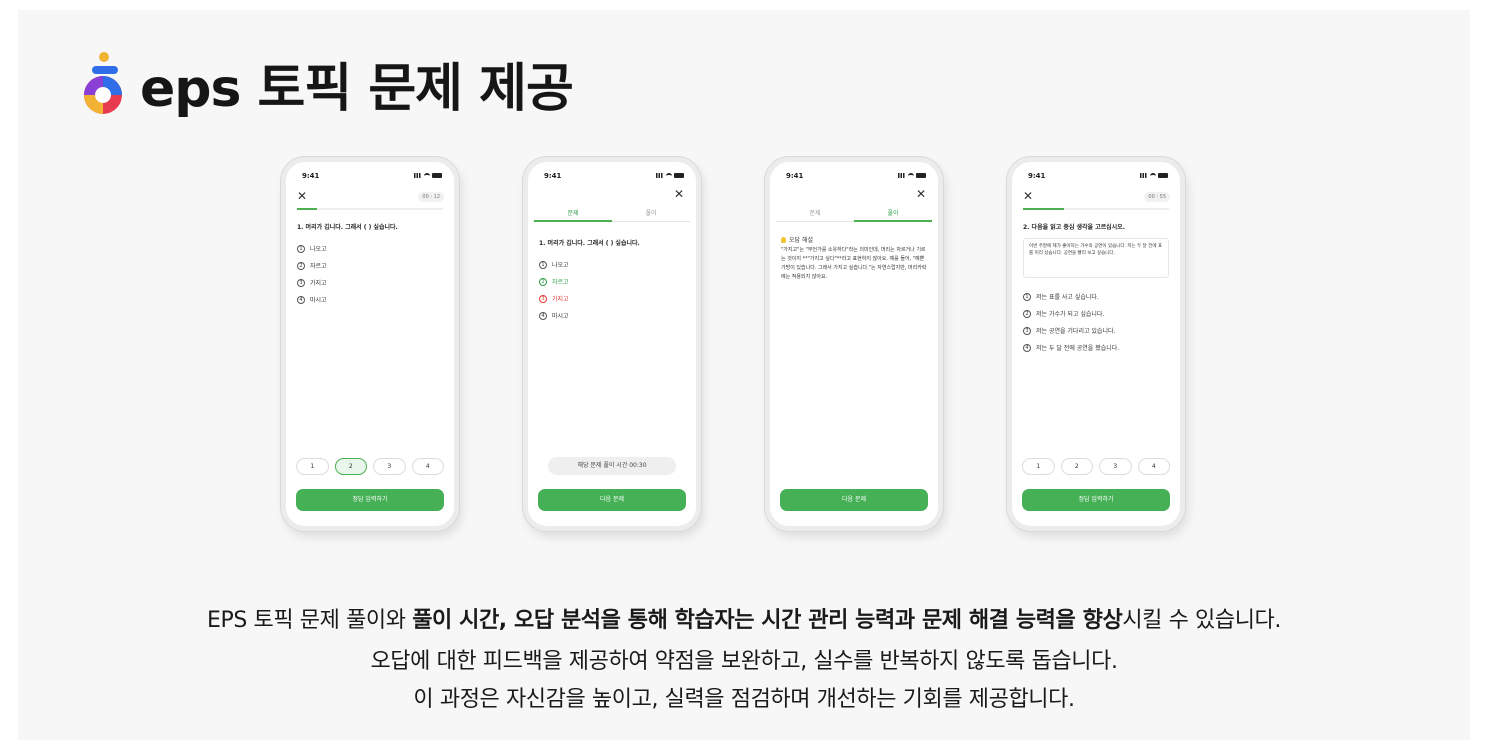 This screenshot has height=752, width=1488. I want to click on option-3: 3 저는 공연을 기다리고 있습니다., so click(1069, 330).